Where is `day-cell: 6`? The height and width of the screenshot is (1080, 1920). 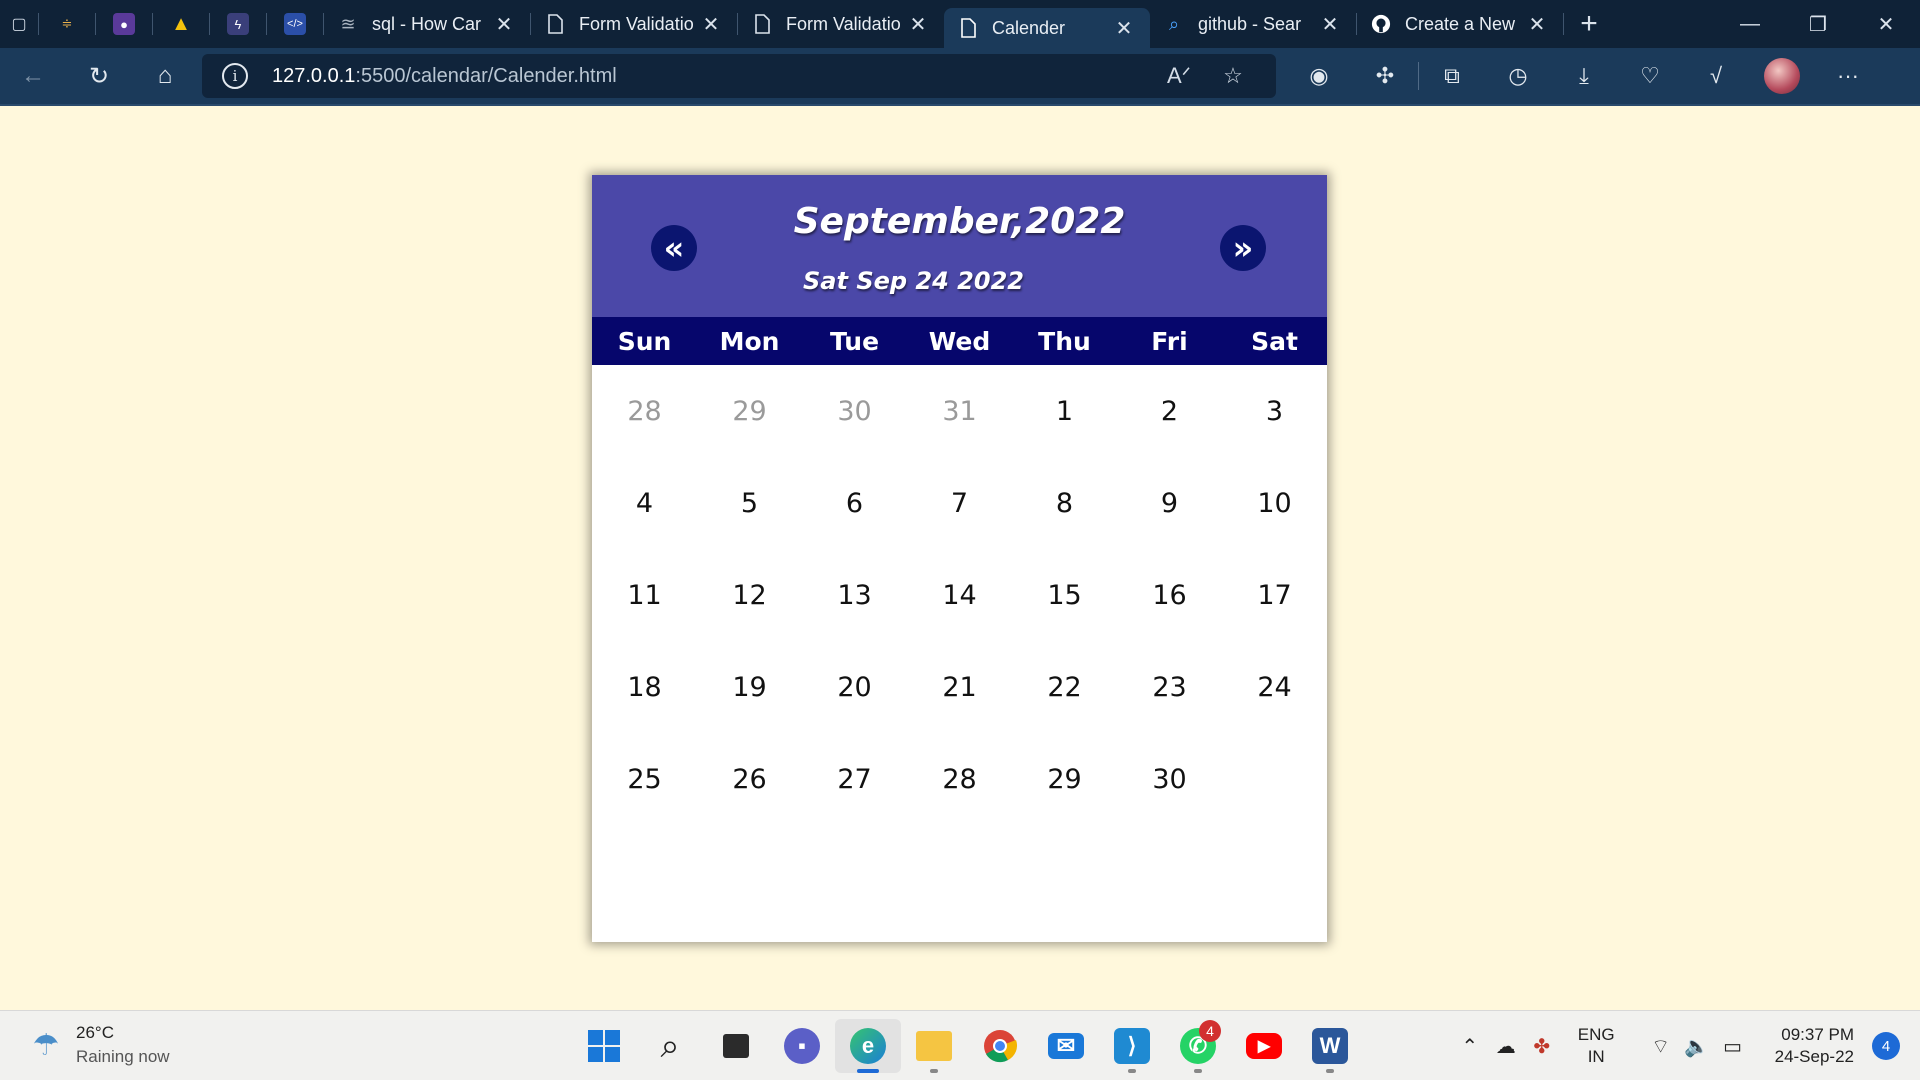 day-cell: 6 is located at coordinates (854, 503).